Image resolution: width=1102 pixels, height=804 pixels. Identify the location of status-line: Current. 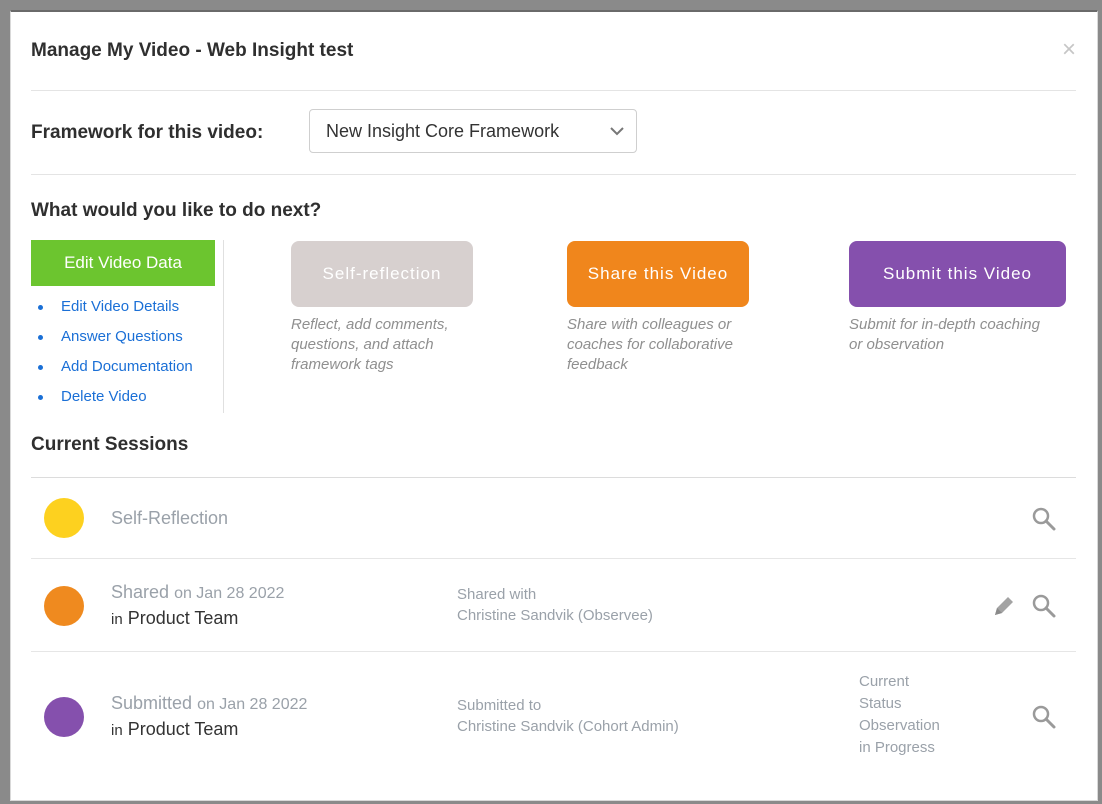
(884, 681).